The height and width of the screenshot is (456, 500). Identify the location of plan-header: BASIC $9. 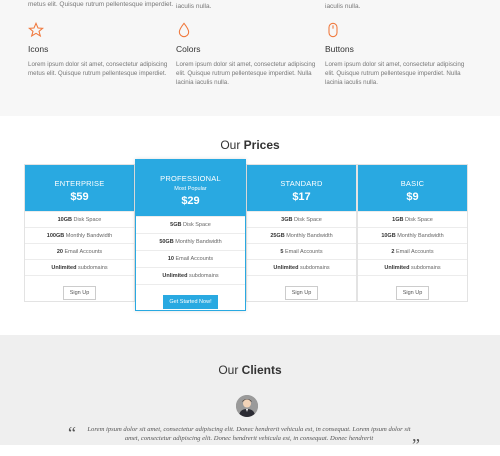
(412, 188).